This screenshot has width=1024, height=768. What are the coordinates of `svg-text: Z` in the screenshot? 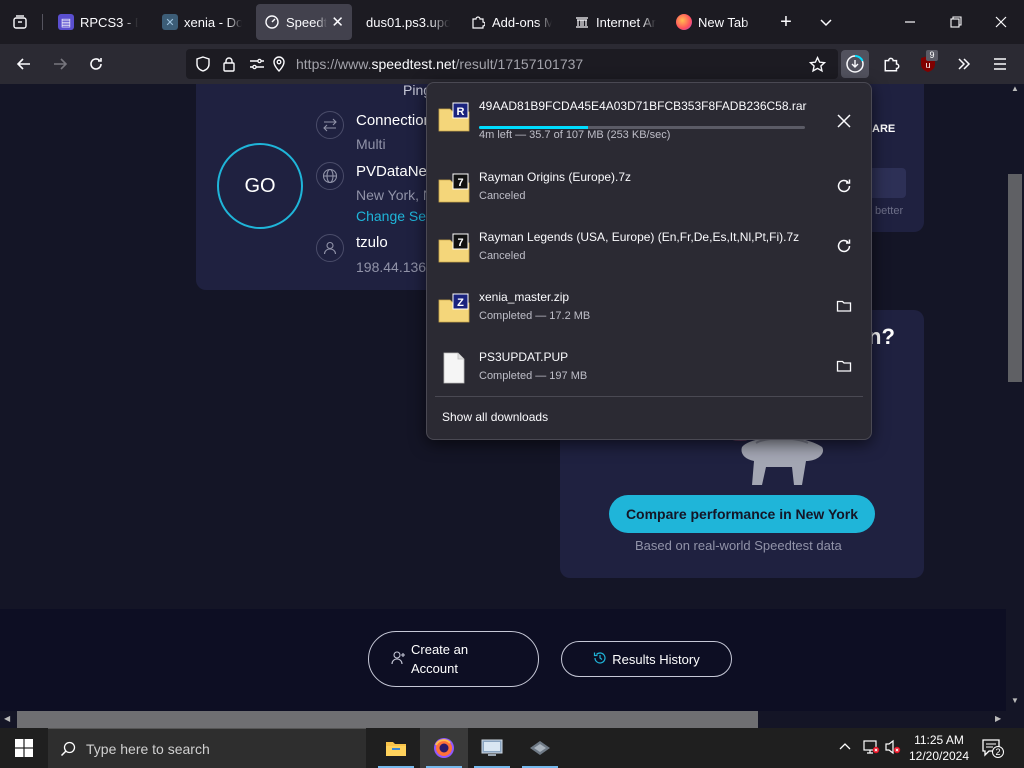 It's located at (460, 303).